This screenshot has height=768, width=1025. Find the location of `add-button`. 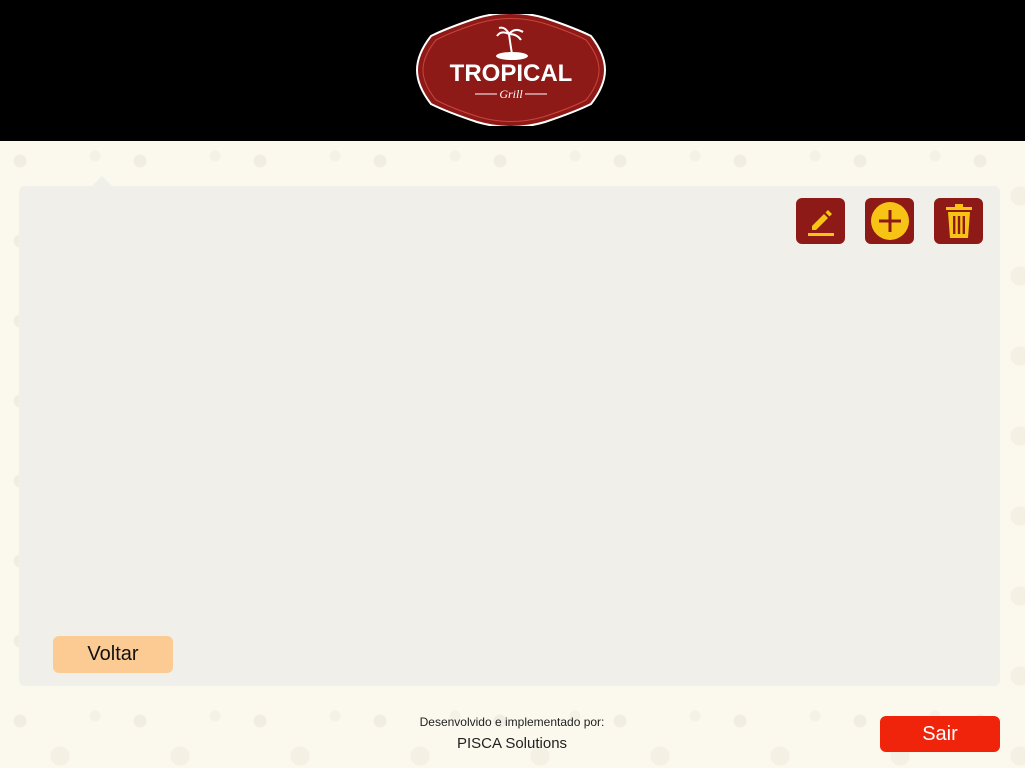

add-button is located at coordinates (889, 221).